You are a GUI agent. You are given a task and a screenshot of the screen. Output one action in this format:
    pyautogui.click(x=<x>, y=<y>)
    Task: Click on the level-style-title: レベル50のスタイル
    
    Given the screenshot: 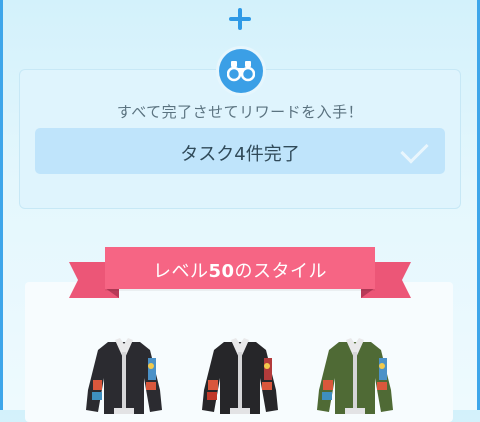 What is the action you would take?
    pyautogui.click(x=240, y=270)
    